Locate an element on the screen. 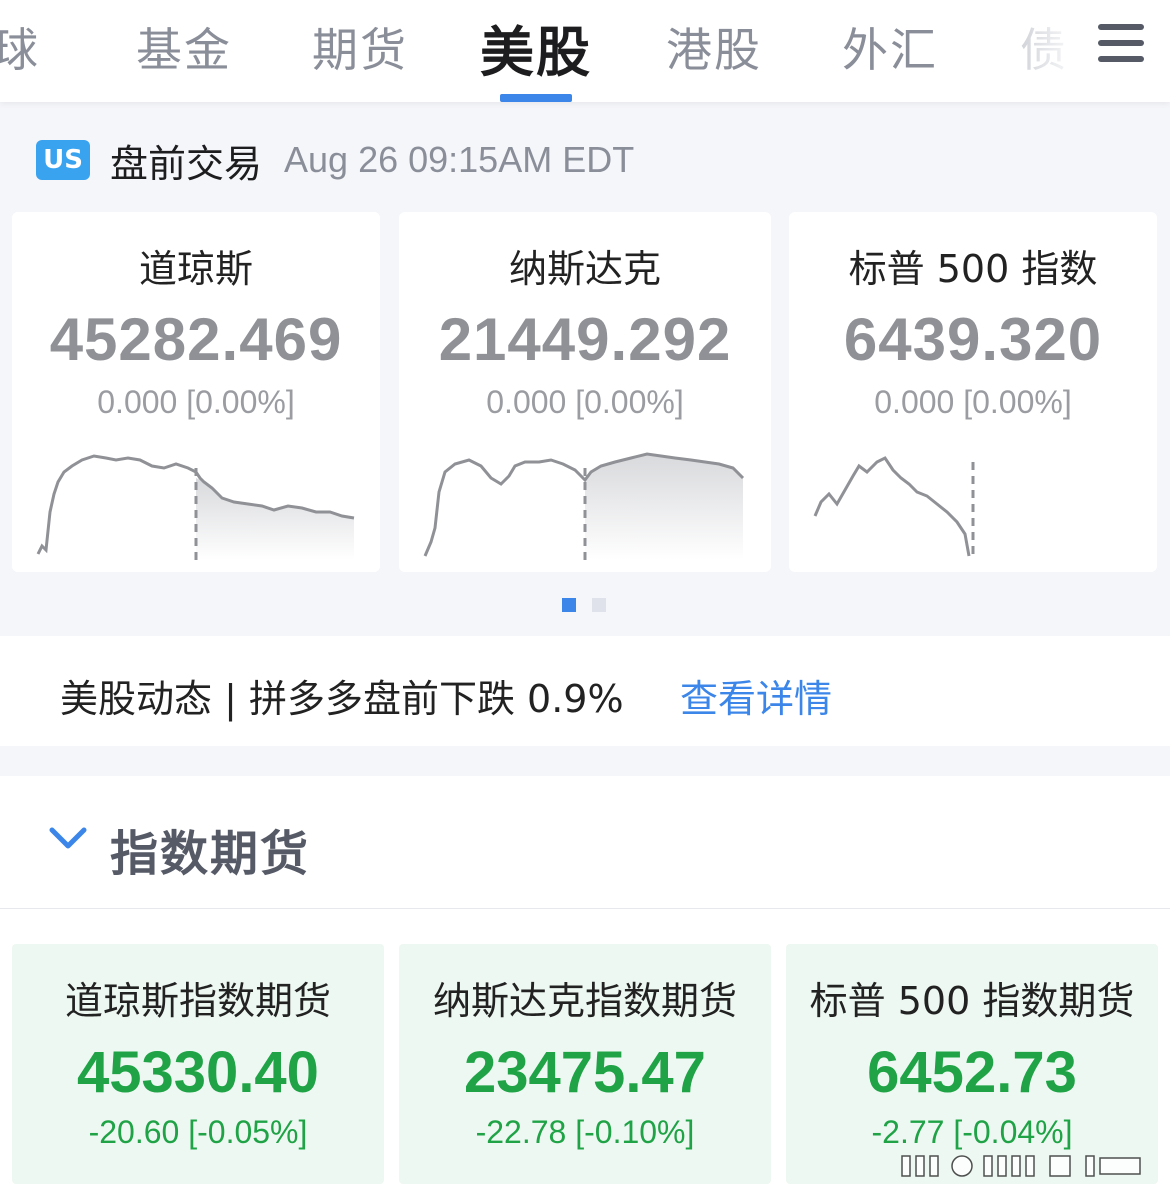  tab-us-stocks: 美股 is located at coordinates (536, 47).